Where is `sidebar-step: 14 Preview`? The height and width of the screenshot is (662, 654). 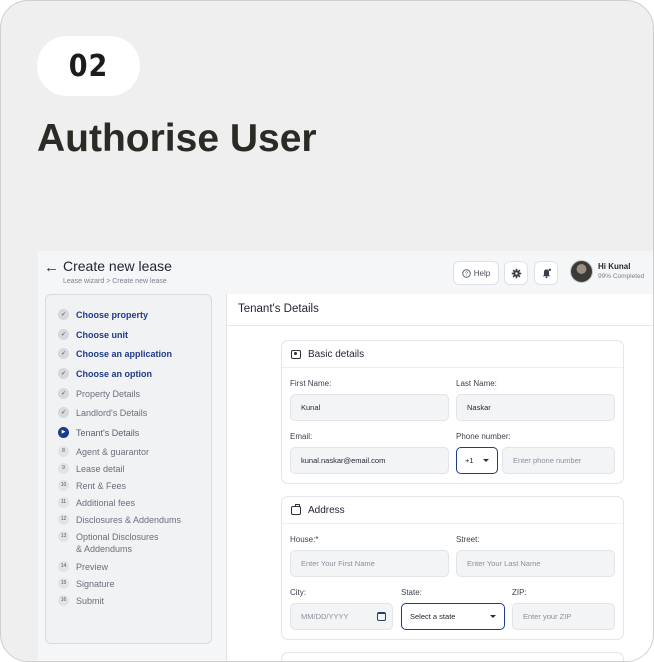
sidebar-step: 14 Preview is located at coordinates (83, 567).